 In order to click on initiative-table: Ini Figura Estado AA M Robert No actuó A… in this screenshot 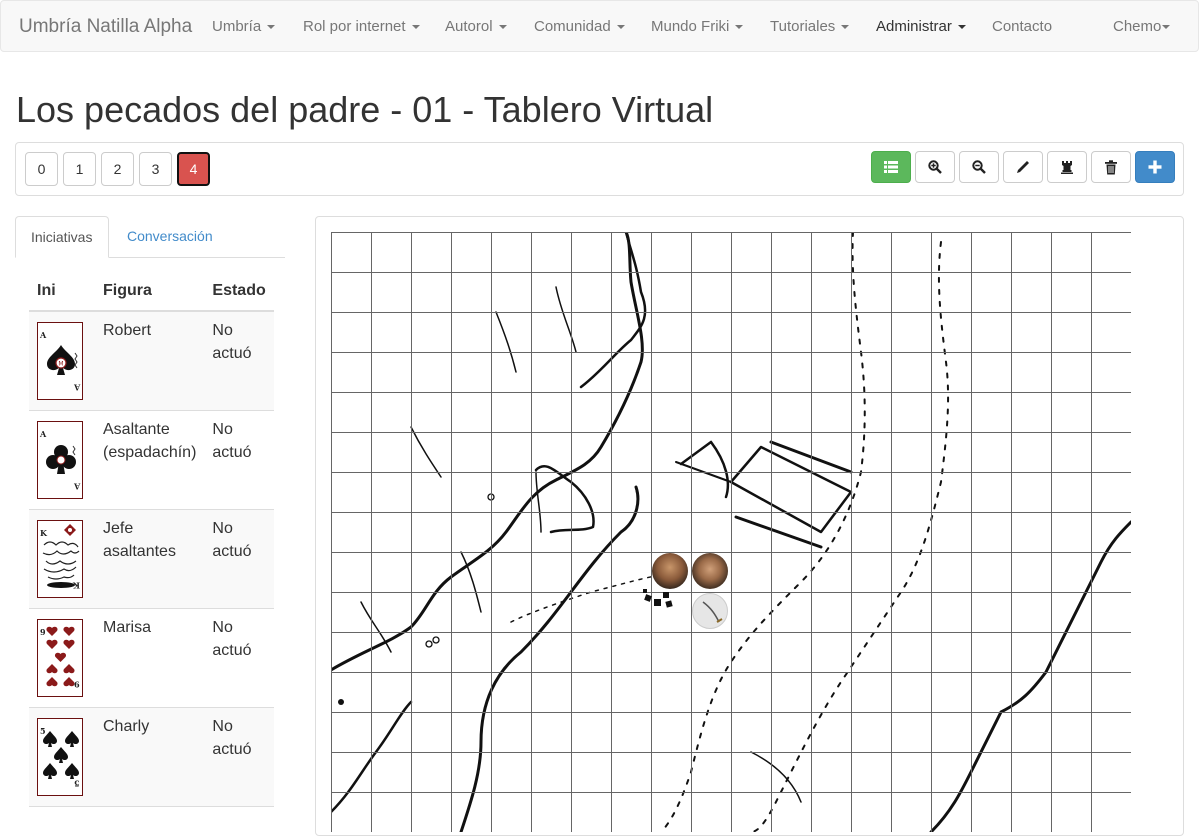, I will do `click(151, 539)`.